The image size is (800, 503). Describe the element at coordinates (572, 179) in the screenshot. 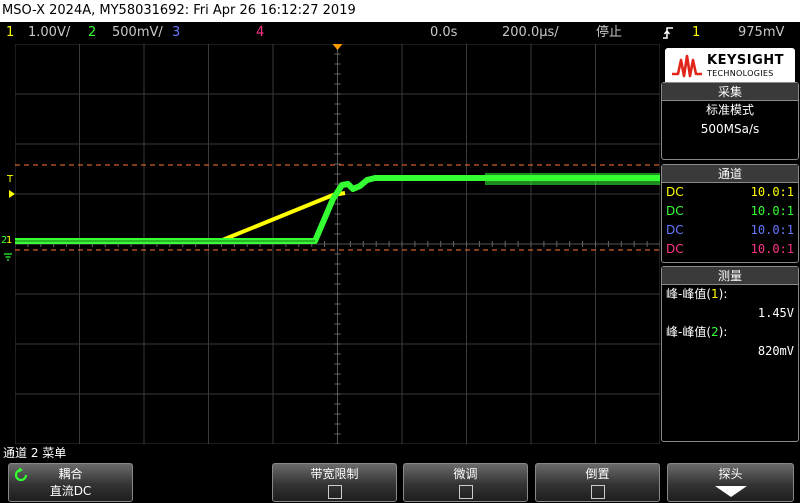

I see `ch2-noise-band` at that location.